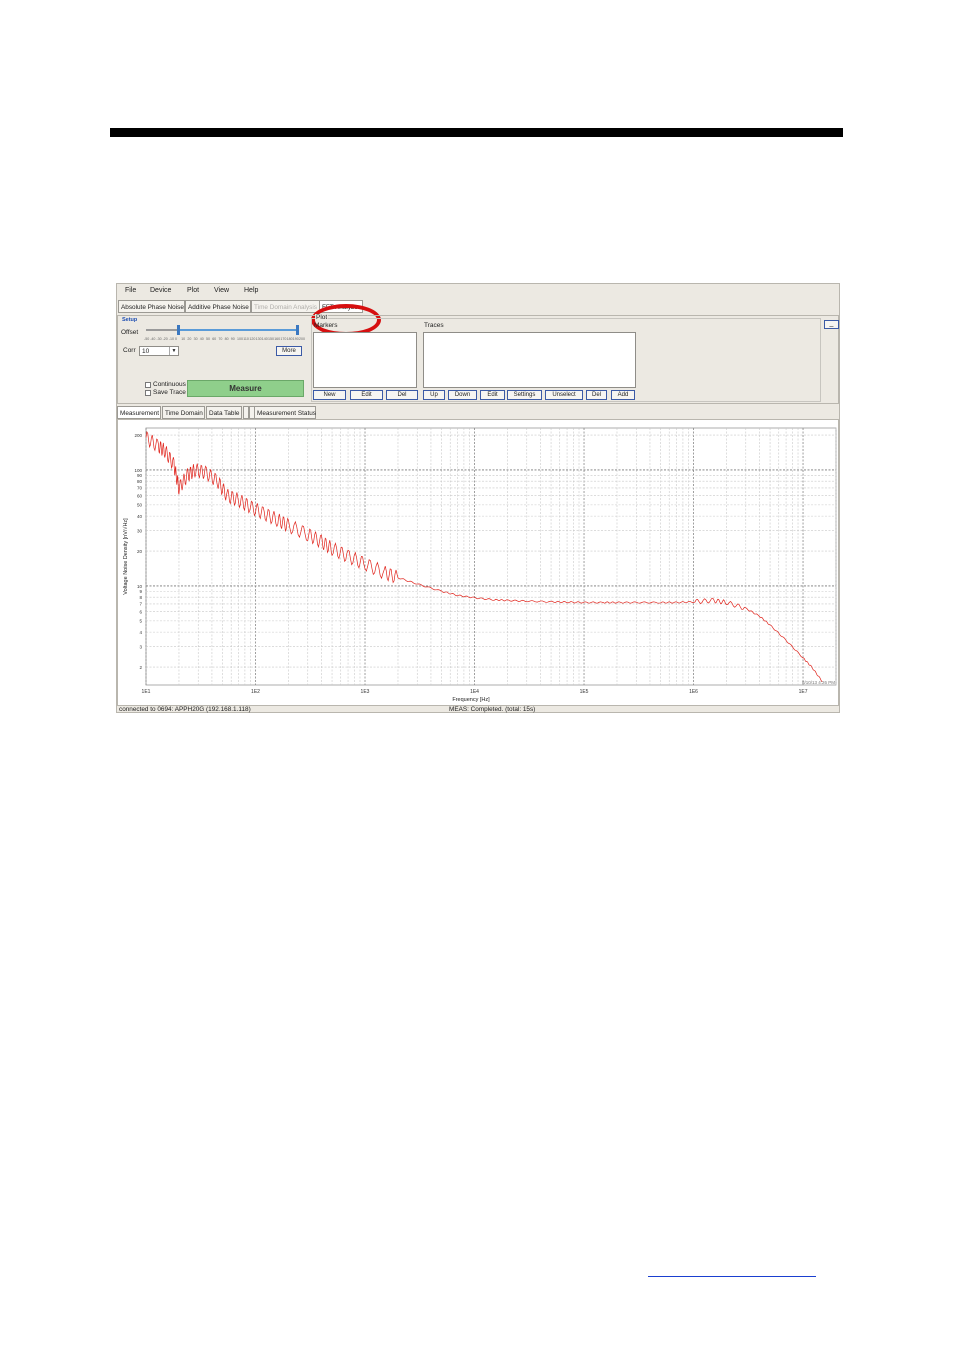 The image size is (954, 1350). Describe the element at coordinates (476, 132) in the screenshot. I see `page-header-rule` at that location.